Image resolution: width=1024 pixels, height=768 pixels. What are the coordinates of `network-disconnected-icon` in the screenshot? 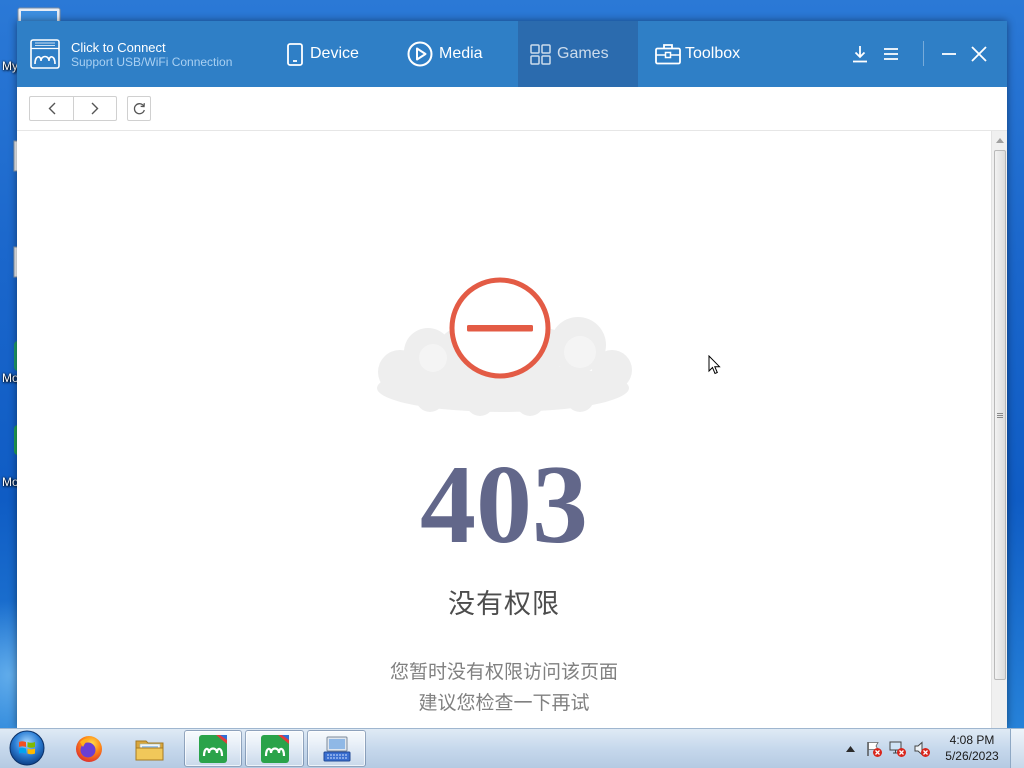 It's located at (898, 749).